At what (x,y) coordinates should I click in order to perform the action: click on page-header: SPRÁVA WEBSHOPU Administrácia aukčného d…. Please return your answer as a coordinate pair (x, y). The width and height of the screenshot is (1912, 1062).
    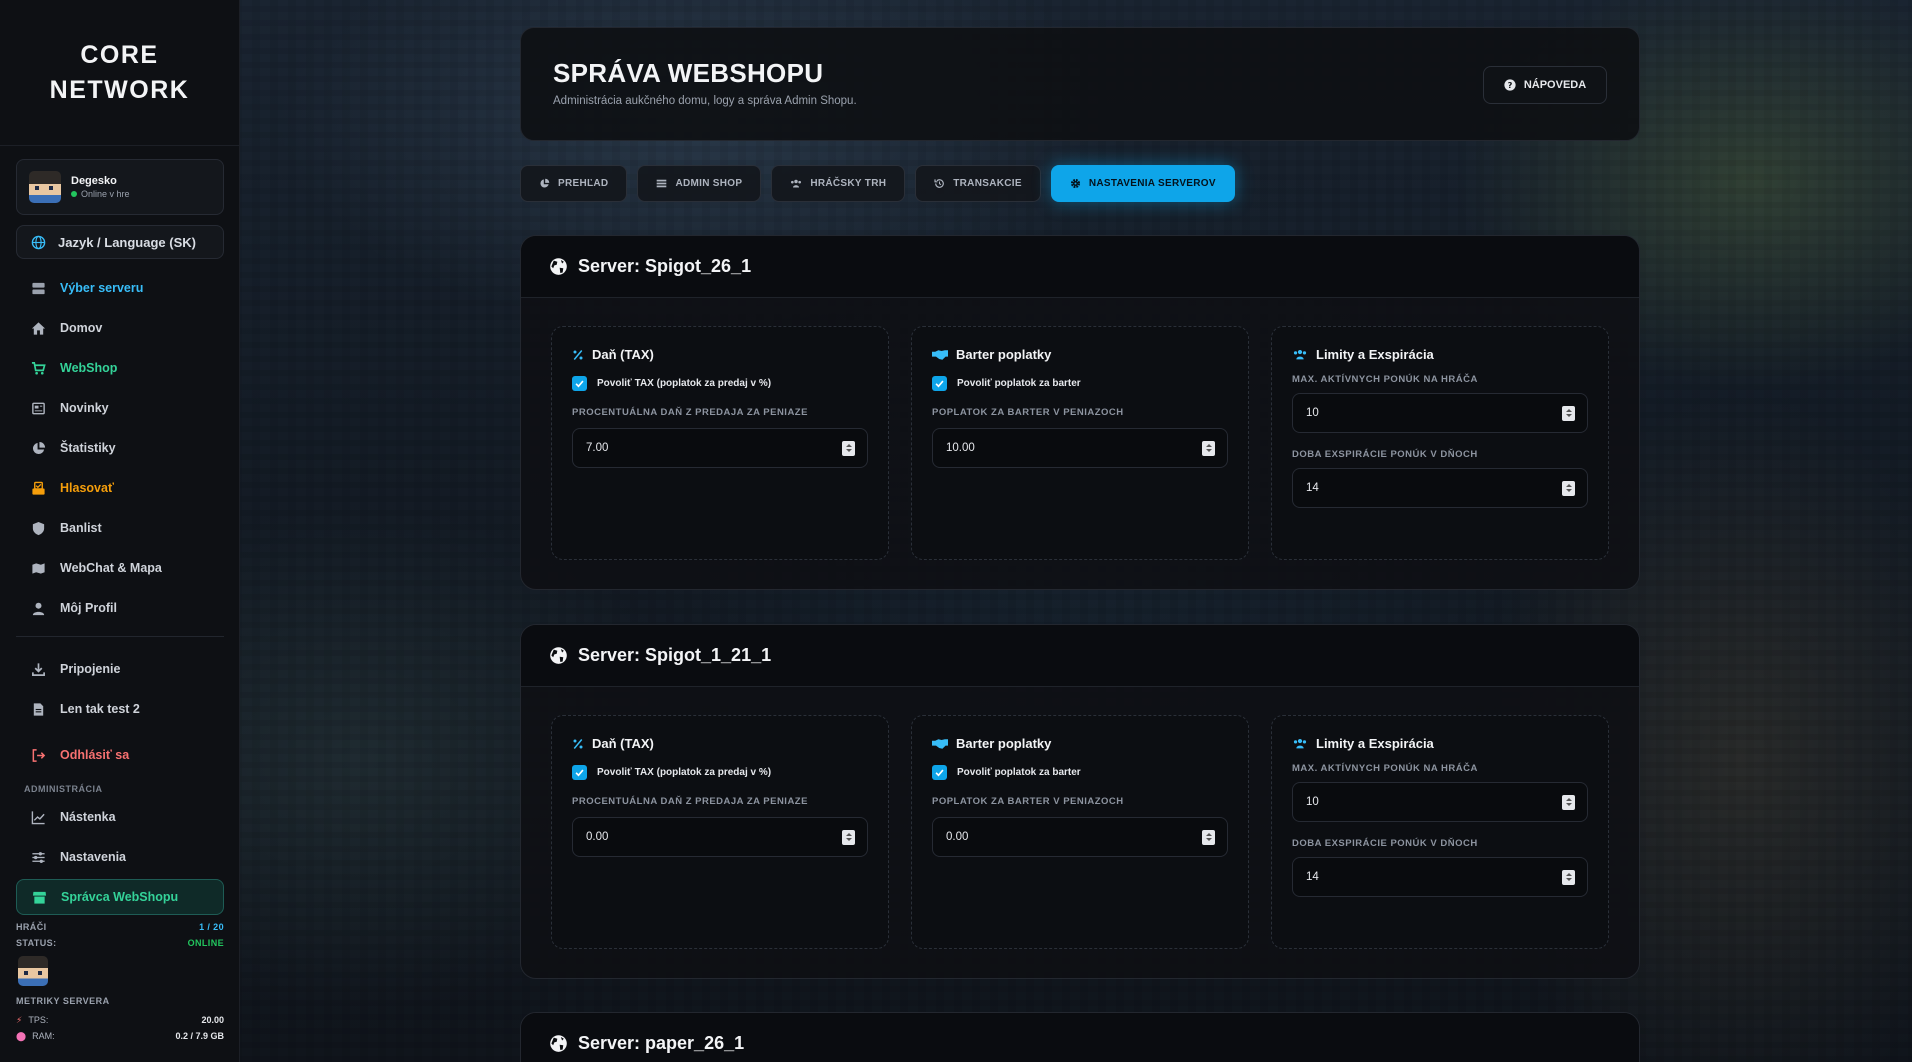
    Looking at the image, I should click on (1080, 84).